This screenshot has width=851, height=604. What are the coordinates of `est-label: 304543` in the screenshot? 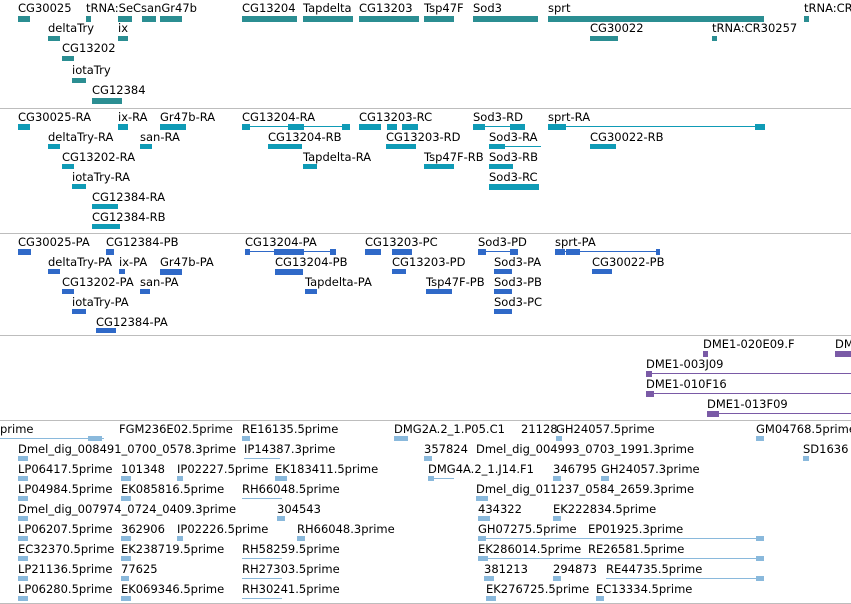 It's located at (299, 509).